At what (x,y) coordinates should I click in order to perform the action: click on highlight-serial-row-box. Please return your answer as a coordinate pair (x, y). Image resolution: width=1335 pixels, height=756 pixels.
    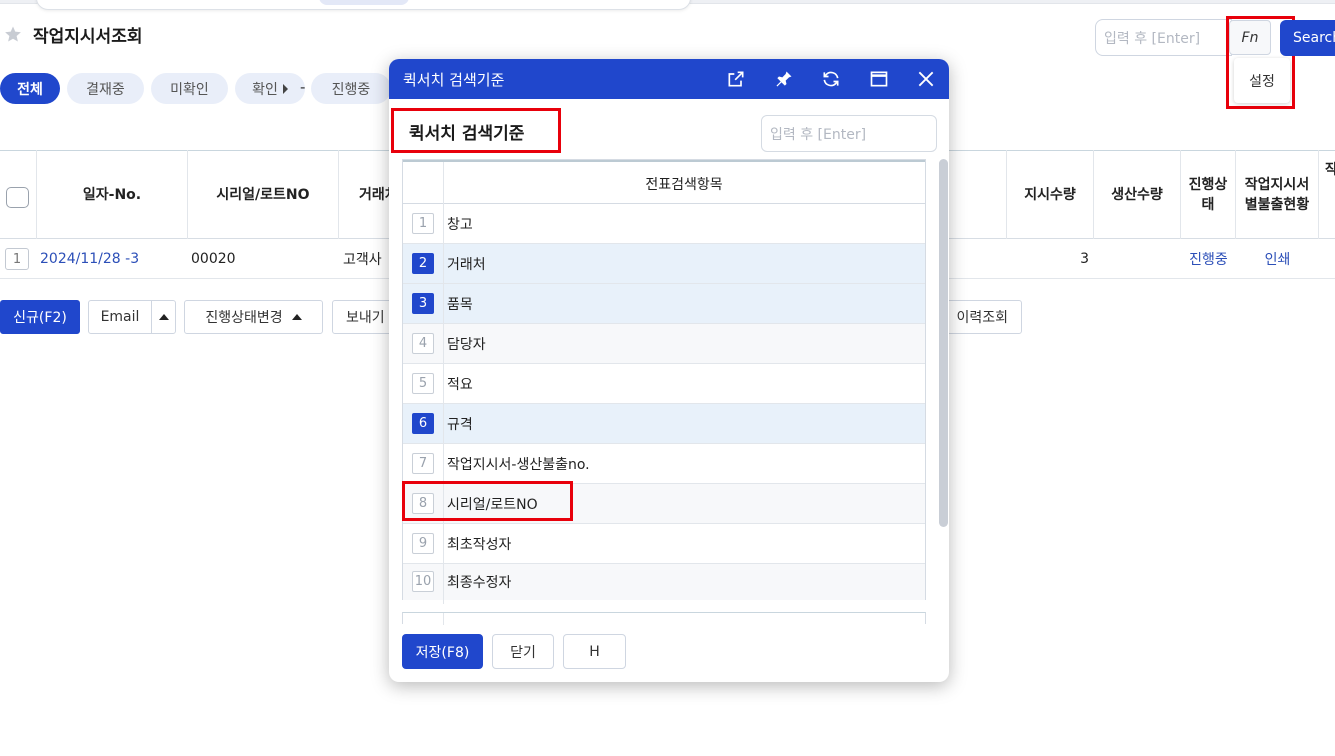
    Looking at the image, I should click on (487, 501).